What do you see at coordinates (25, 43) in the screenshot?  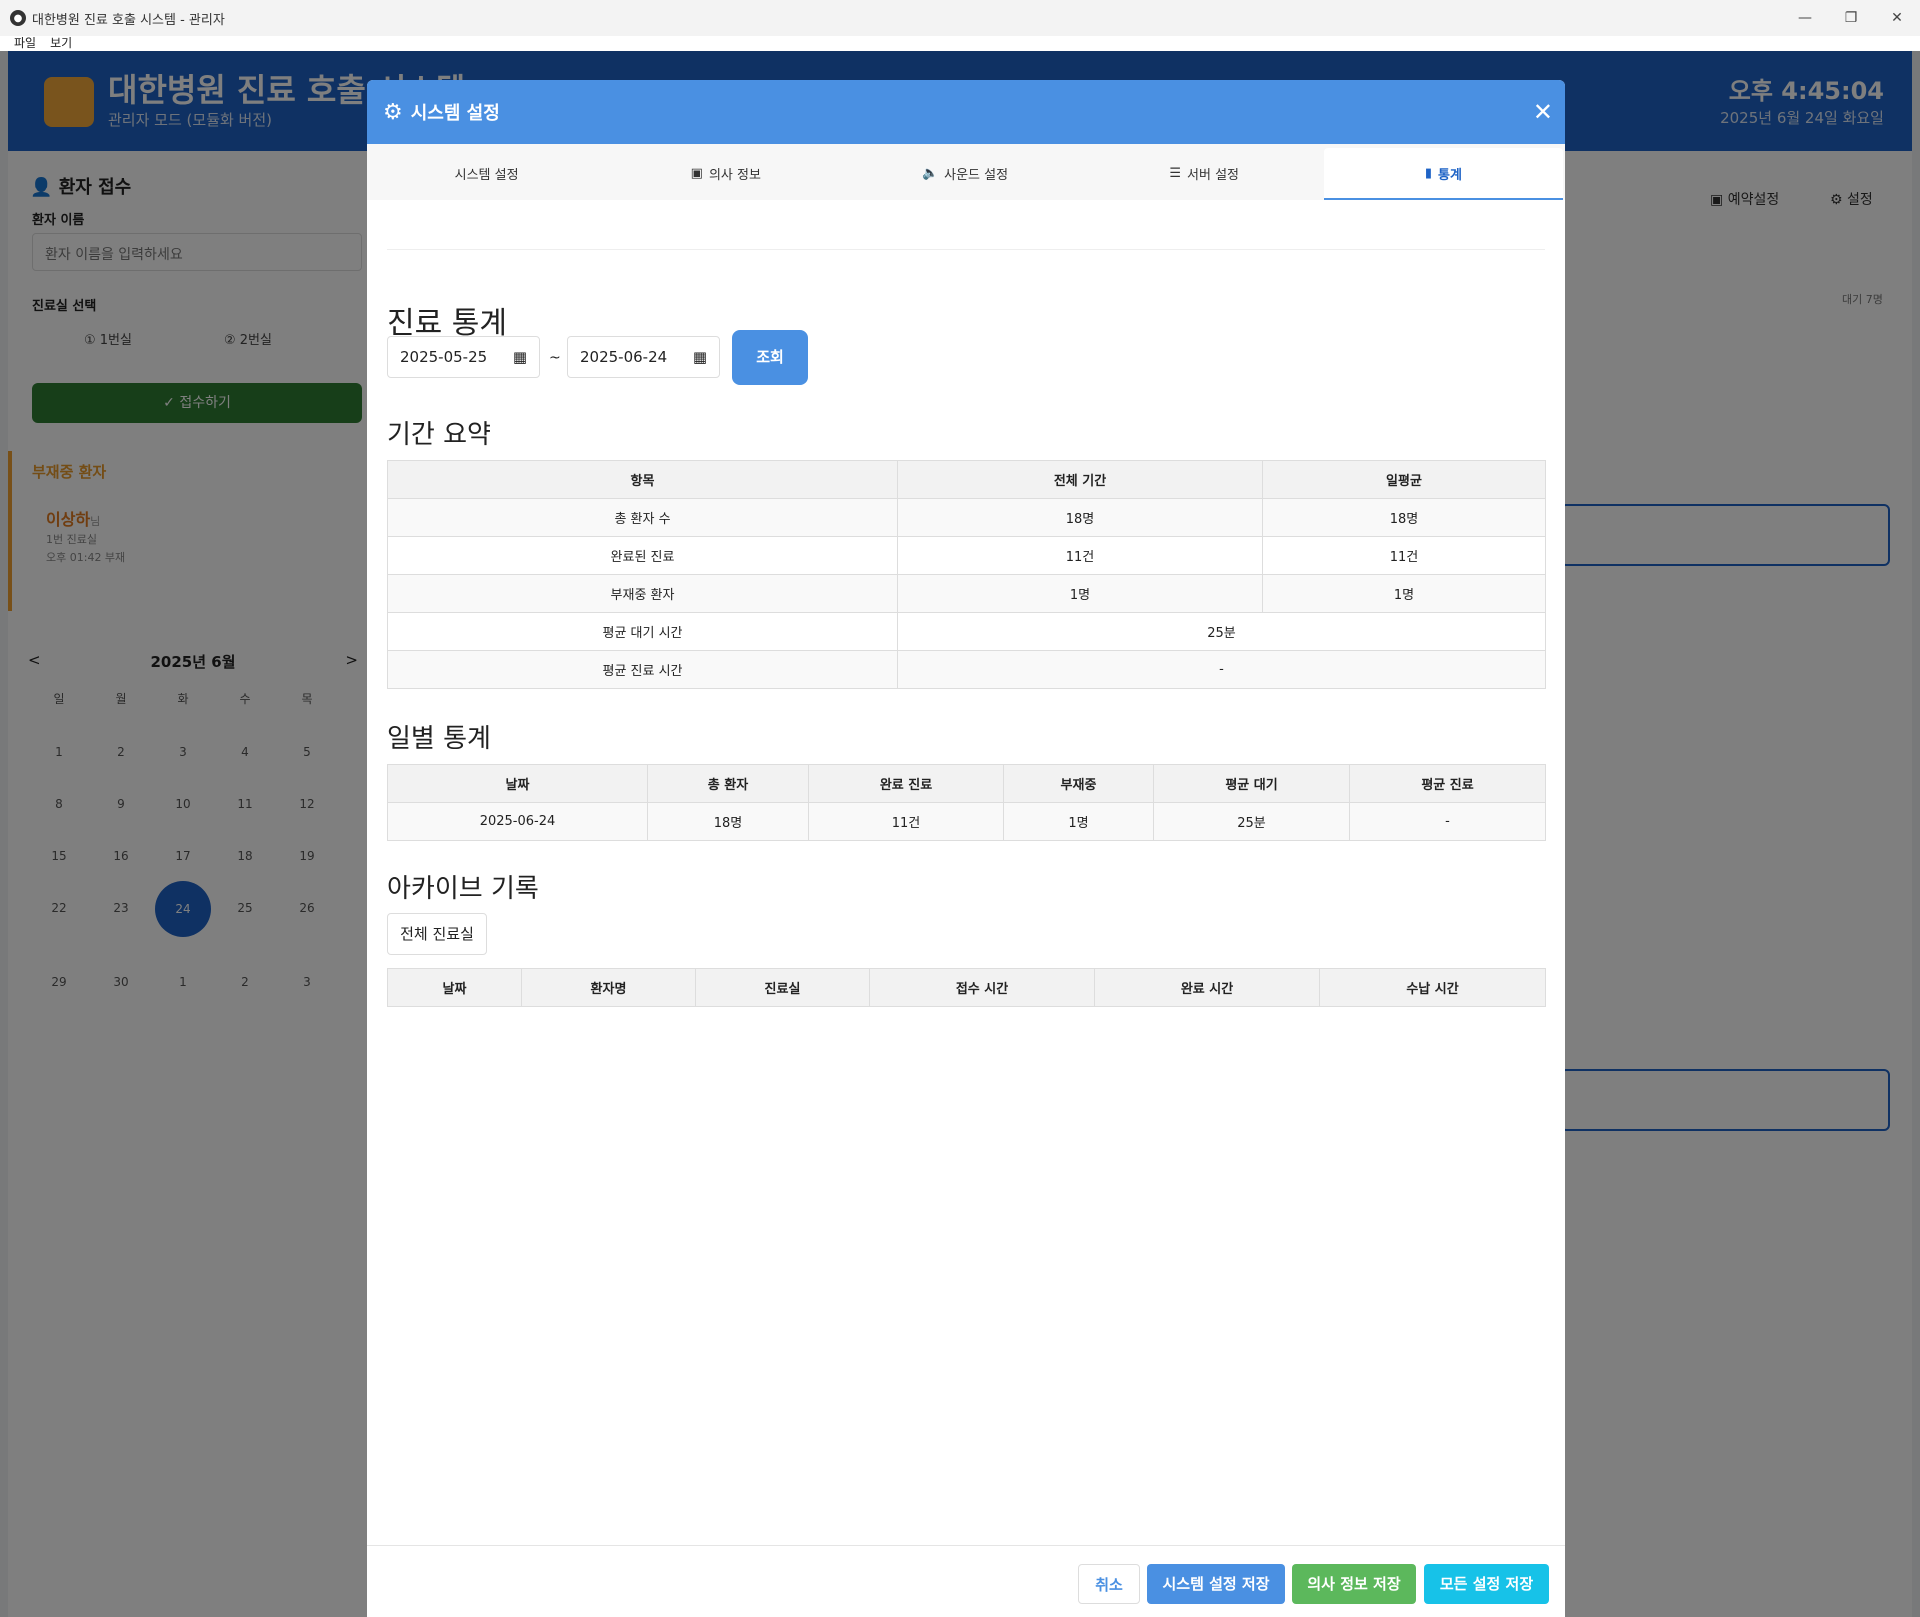 I see `menu-file: 파일` at bounding box center [25, 43].